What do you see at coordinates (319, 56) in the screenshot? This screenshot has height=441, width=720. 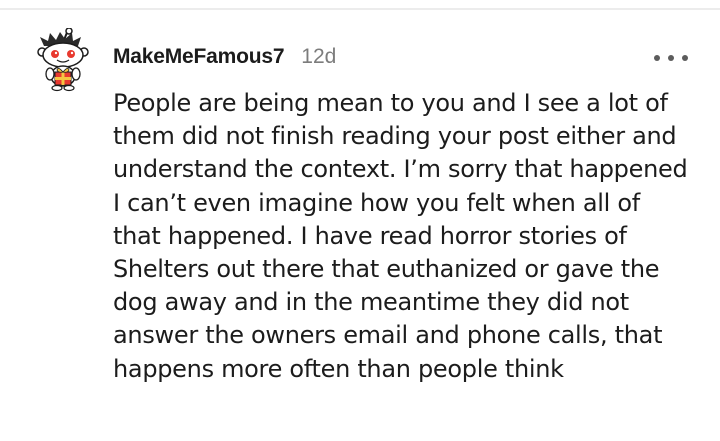 I see `comment-age: 12d` at bounding box center [319, 56].